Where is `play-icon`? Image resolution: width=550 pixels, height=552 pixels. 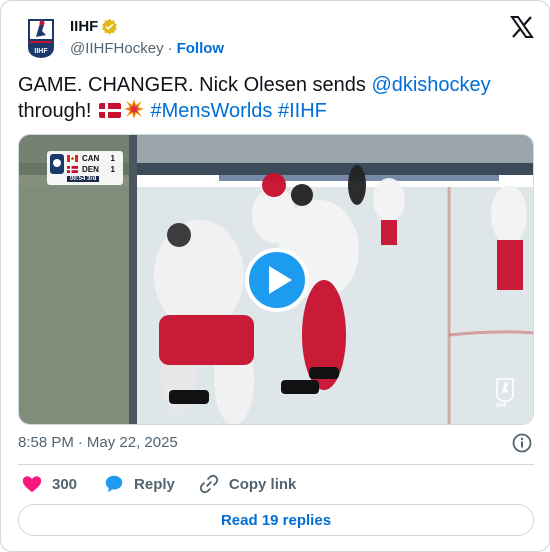
play-icon is located at coordinates (280, 280).